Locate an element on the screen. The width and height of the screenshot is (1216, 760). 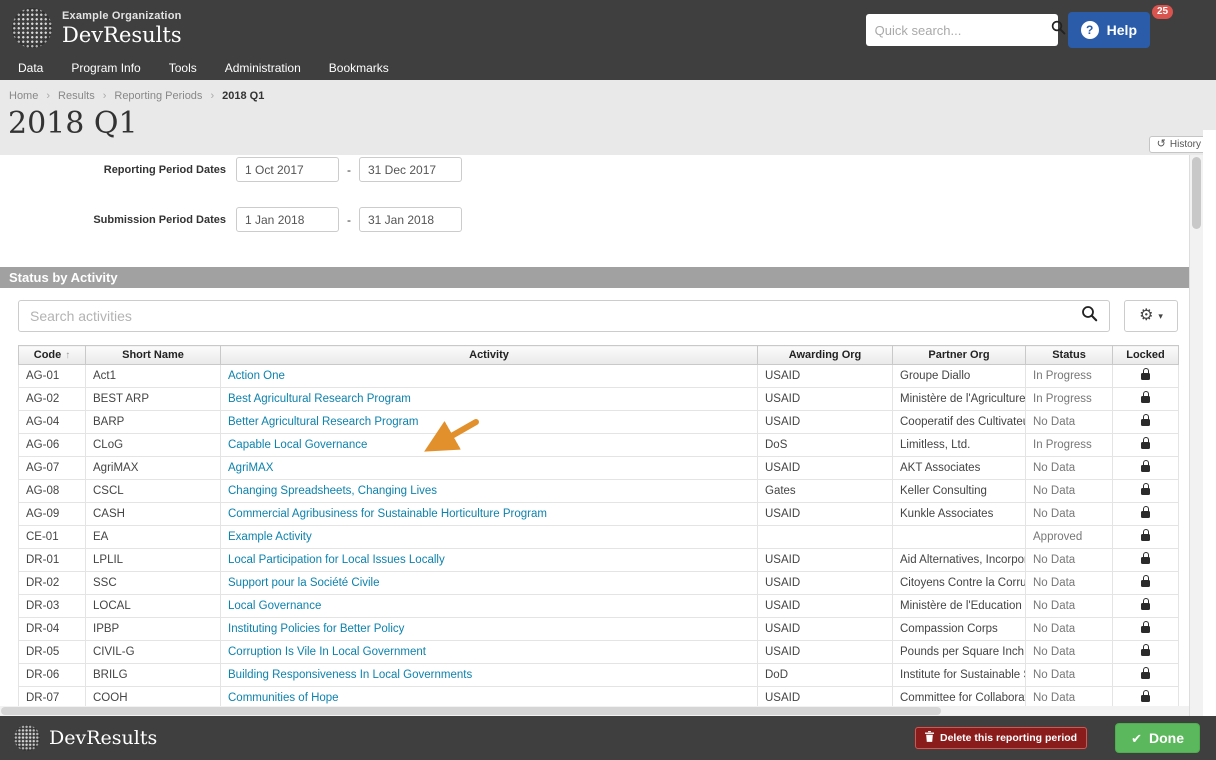
nav-item-tools: Tools is located at coordinates (183, 69).